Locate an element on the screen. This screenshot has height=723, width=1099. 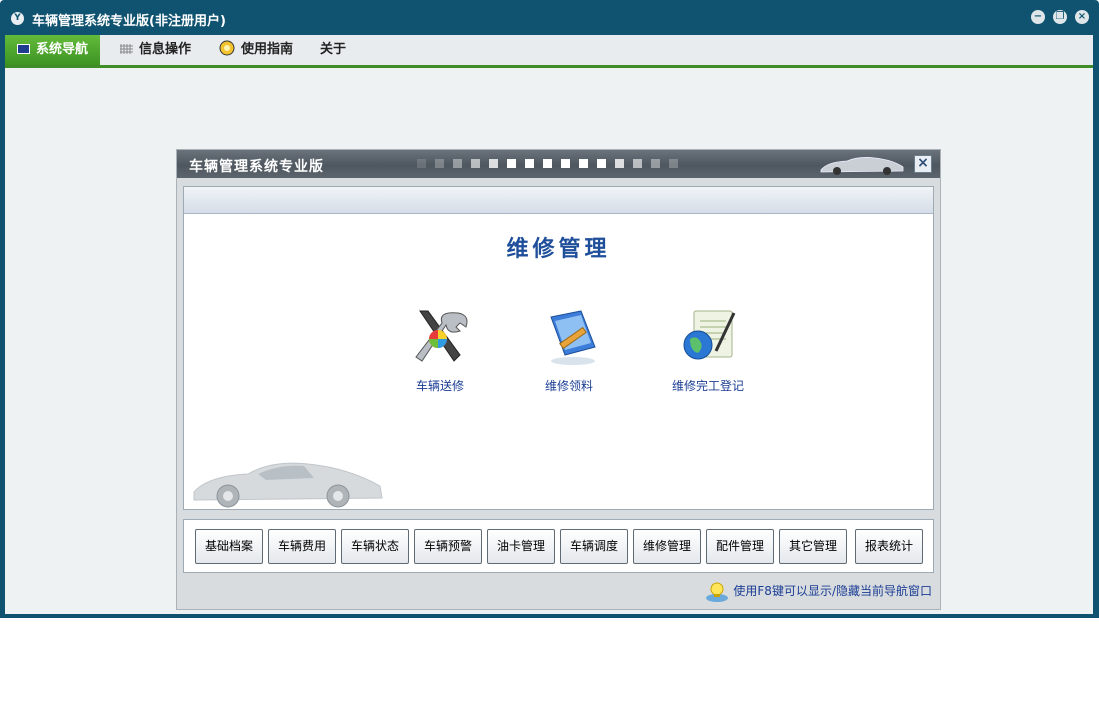
menu-system-navigation: 系统导航 is located at coordinates (53, 50).